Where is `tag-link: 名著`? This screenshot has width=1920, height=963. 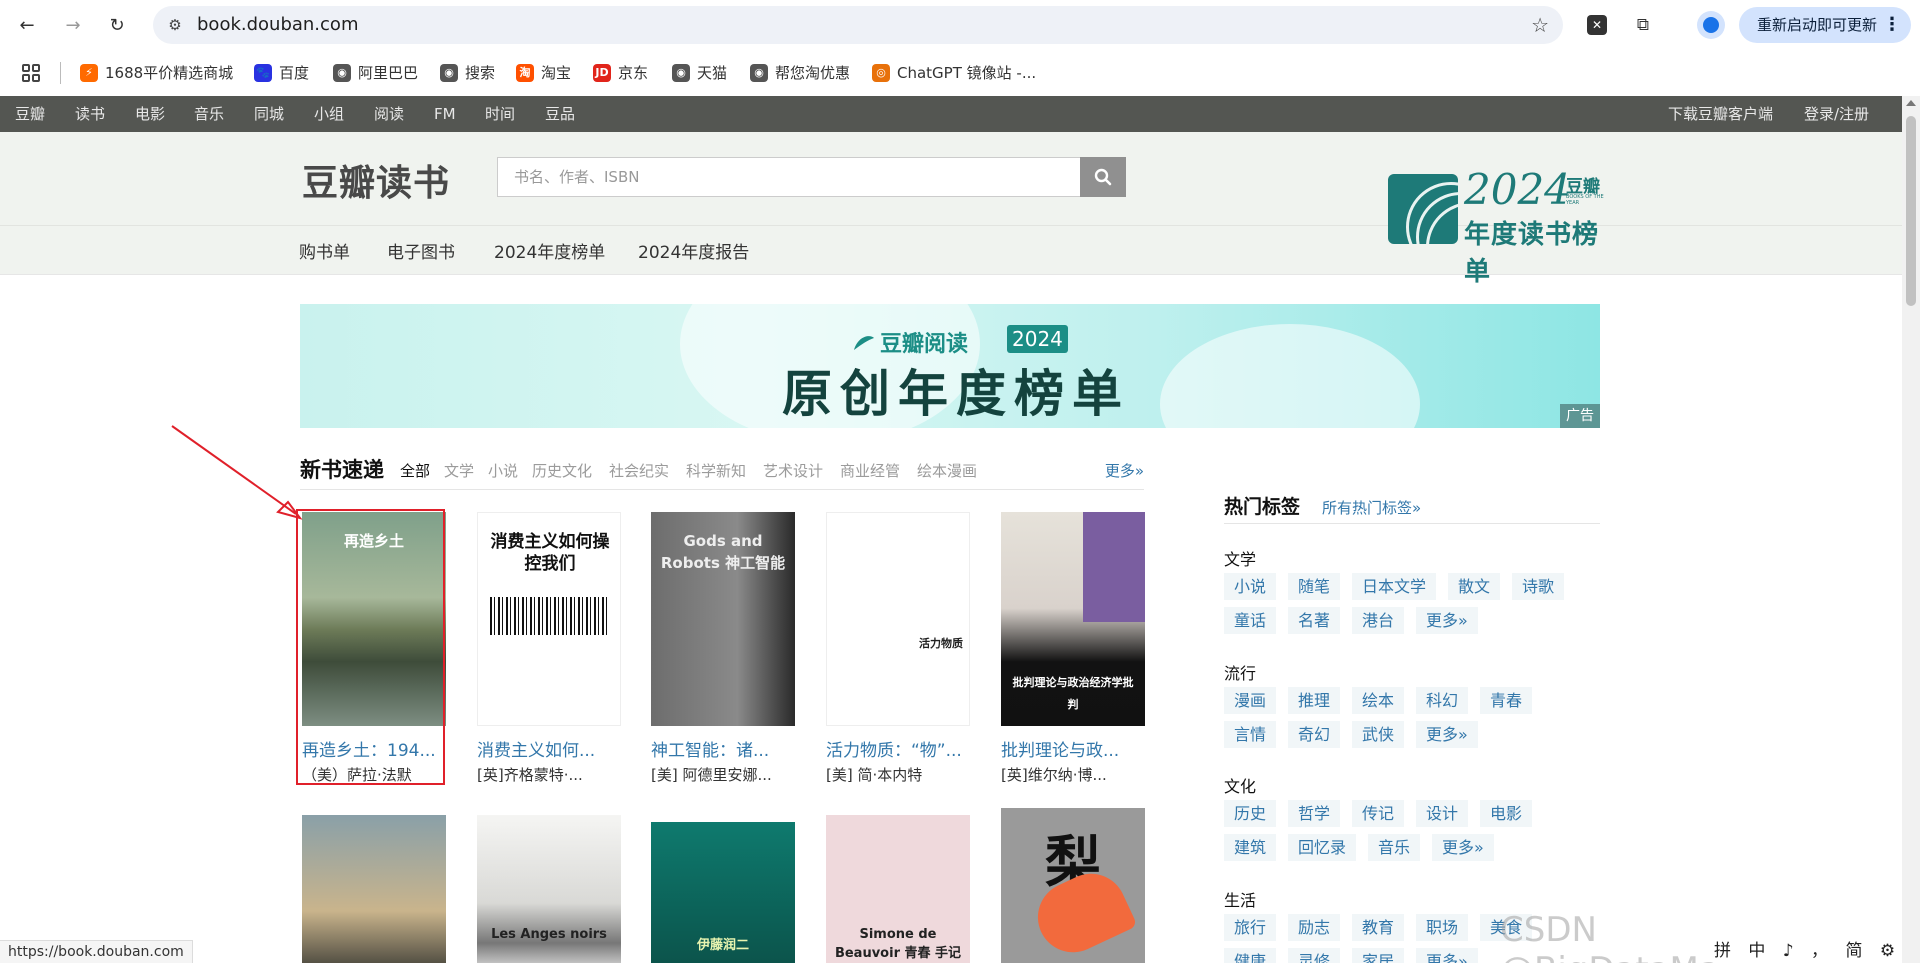 tag-link: 名著 is located at coordinates (1314, 620).